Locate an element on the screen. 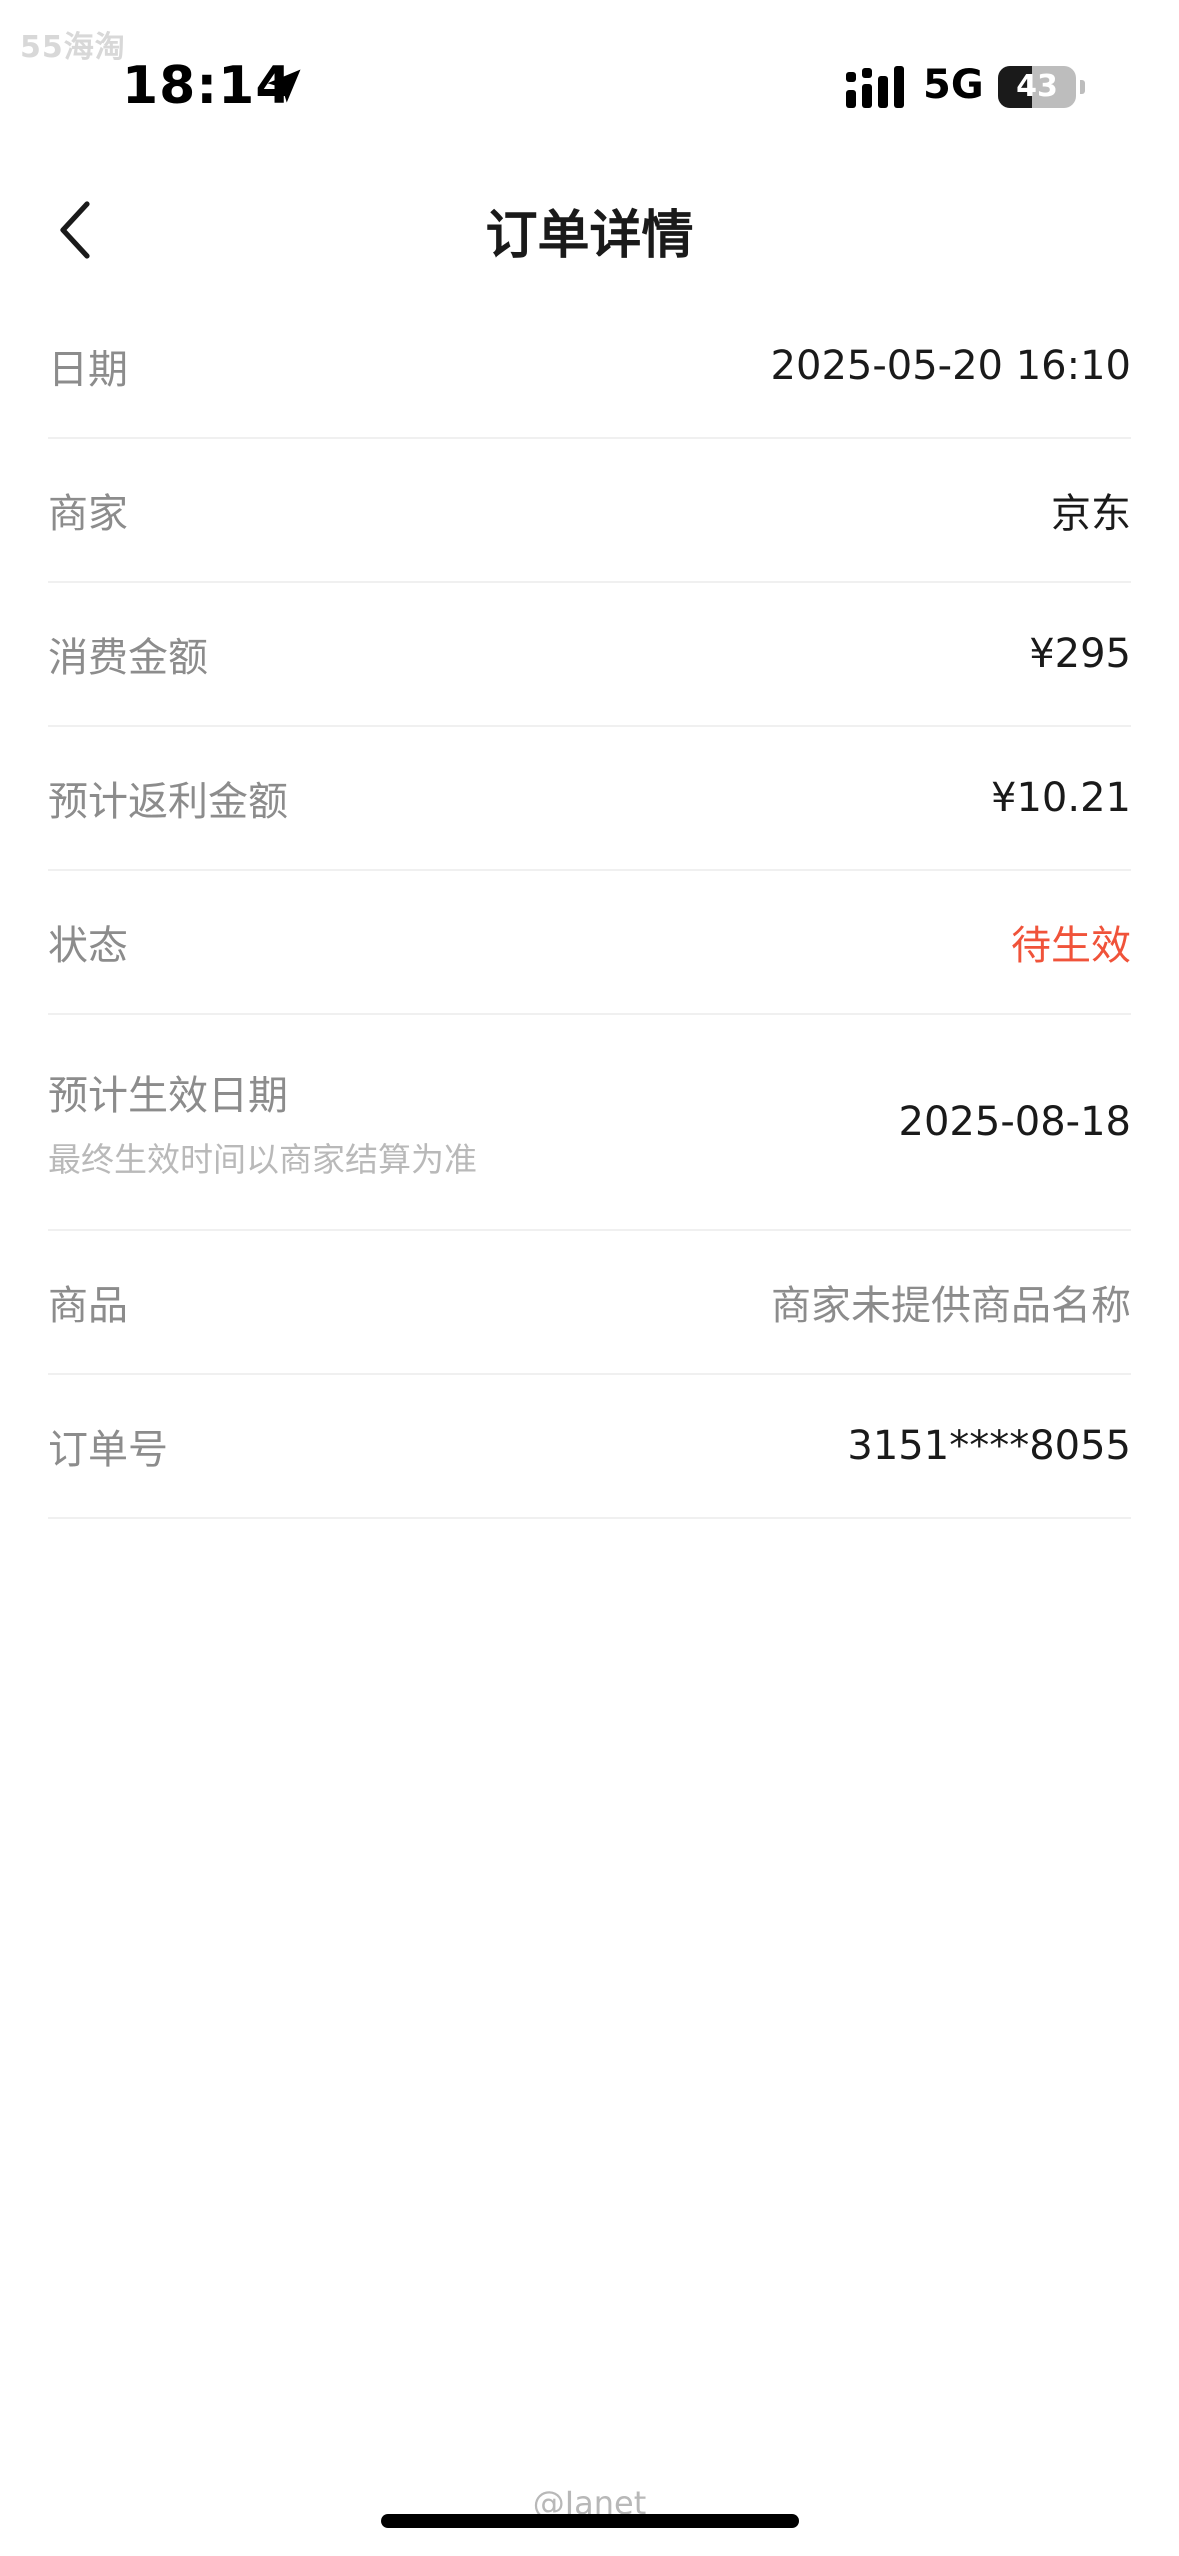  date-value: 2025-05-20 16:10 is located at coordinates (950, 366).